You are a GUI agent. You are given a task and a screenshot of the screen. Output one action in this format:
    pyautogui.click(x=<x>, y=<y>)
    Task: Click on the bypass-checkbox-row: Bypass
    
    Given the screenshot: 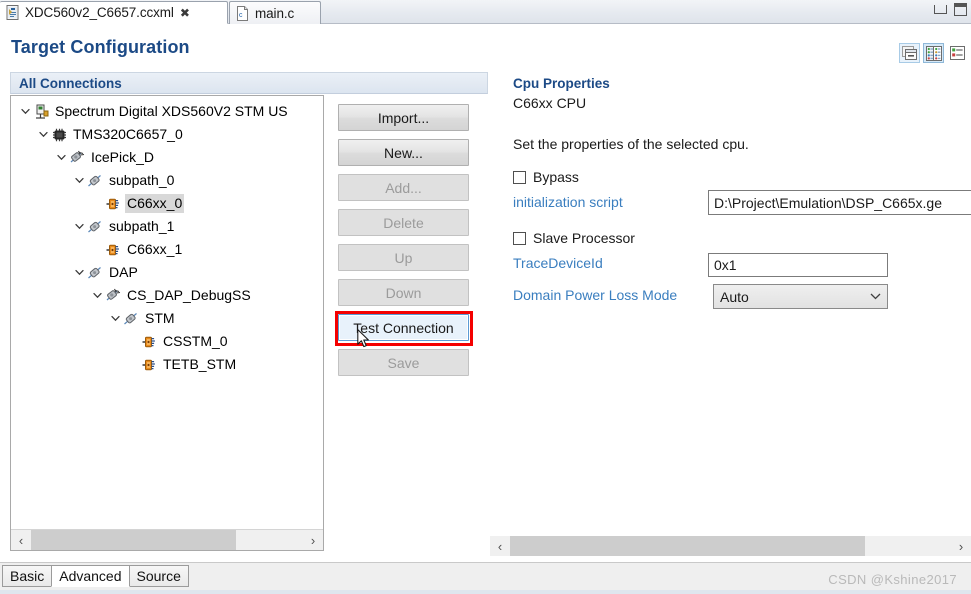 What is the action you would take?
    pyautogui.click(x=546, y=177)
    